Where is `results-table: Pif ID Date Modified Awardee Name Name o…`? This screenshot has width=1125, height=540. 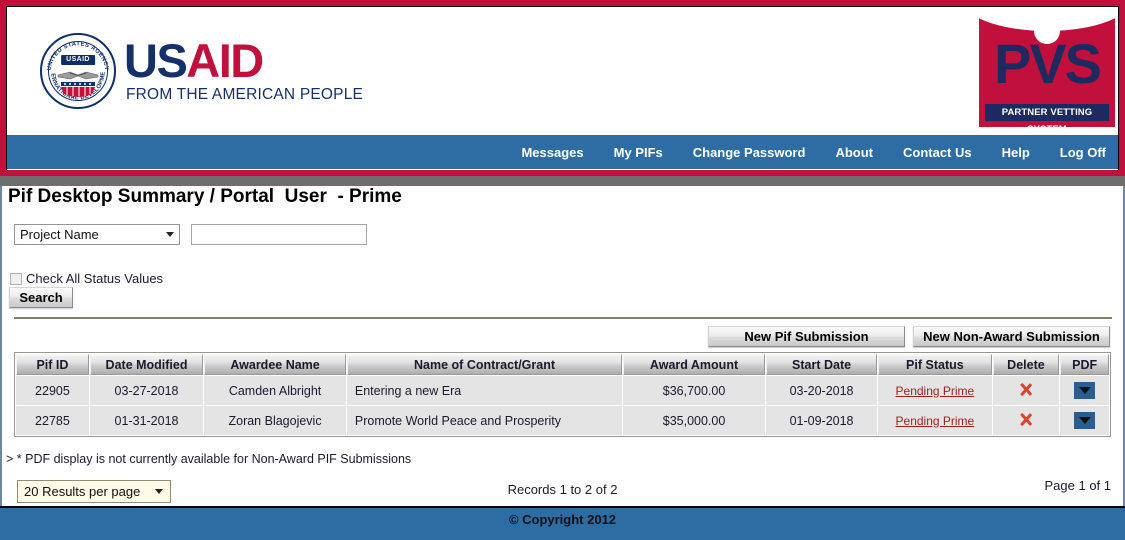
results-table: Pif ID Date Modified Awardee Name Name o… is located at coordinates (562, 394).